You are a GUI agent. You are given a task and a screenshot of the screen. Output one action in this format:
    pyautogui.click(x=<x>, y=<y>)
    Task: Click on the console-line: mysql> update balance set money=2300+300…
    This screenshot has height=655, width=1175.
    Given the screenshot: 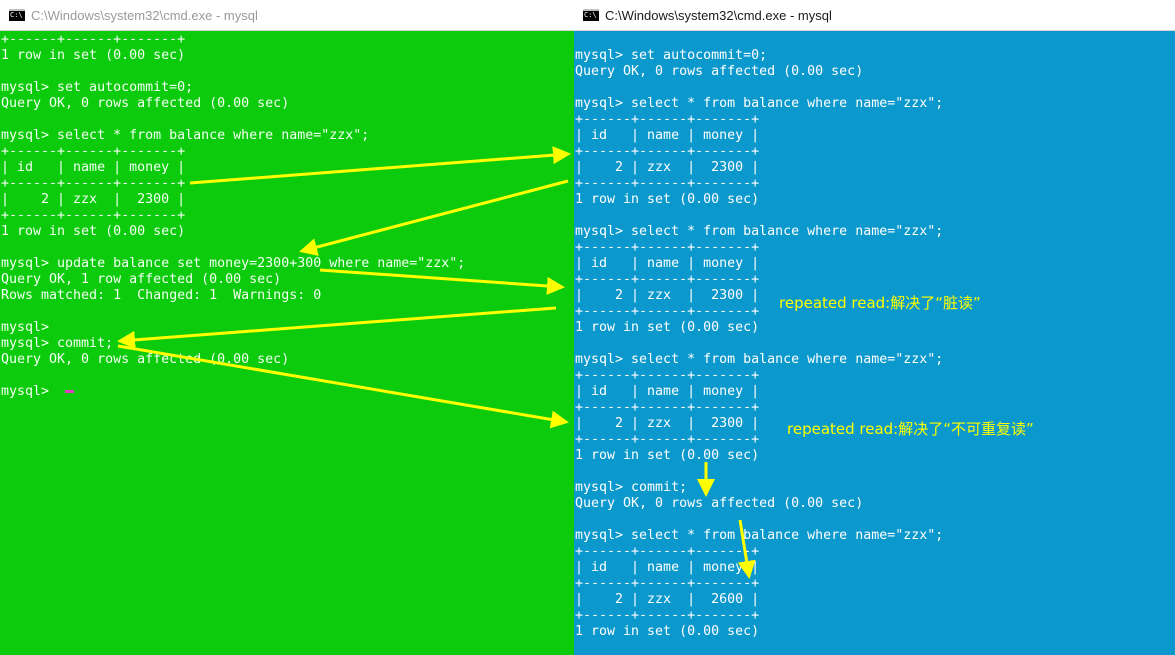 What is the action you would take?
    pyautogui.click(x=233, y=263)
    